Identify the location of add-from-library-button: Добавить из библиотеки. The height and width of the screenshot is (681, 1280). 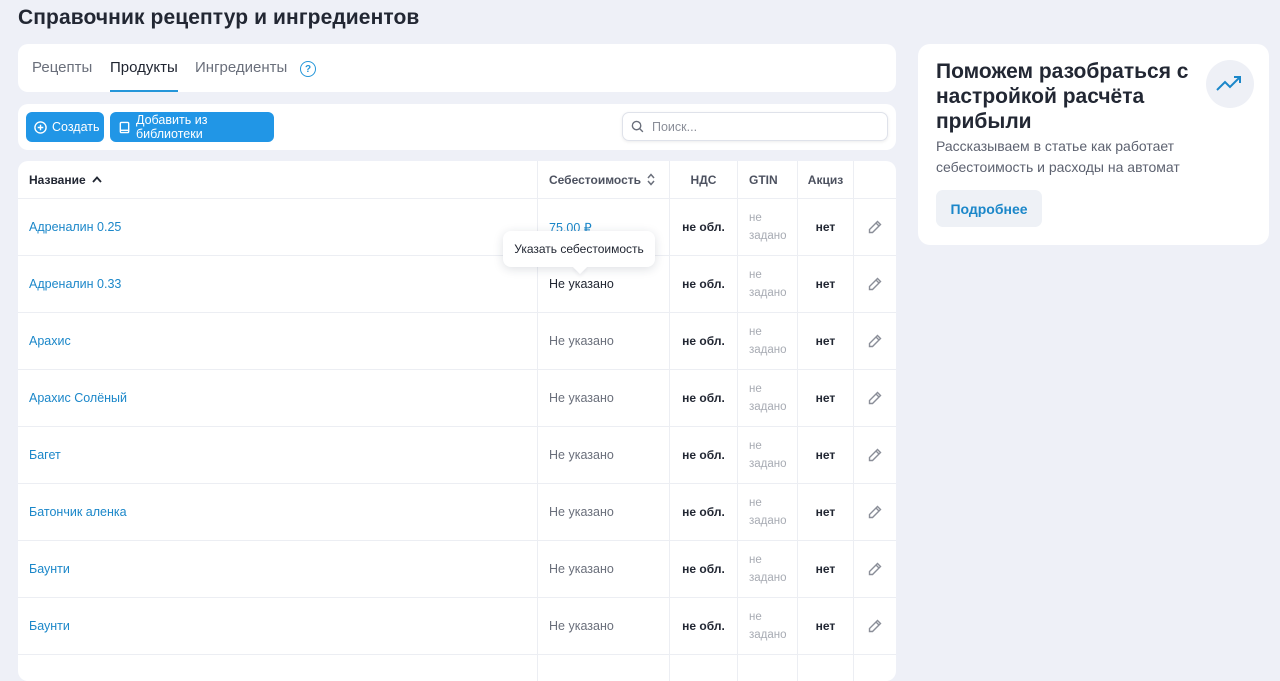
(192, 127).